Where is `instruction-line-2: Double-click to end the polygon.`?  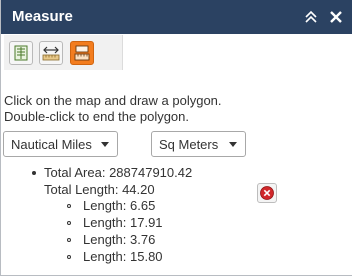 instruction-line-2: Double-click to end the polygon. is located at coordinates (97, 116).